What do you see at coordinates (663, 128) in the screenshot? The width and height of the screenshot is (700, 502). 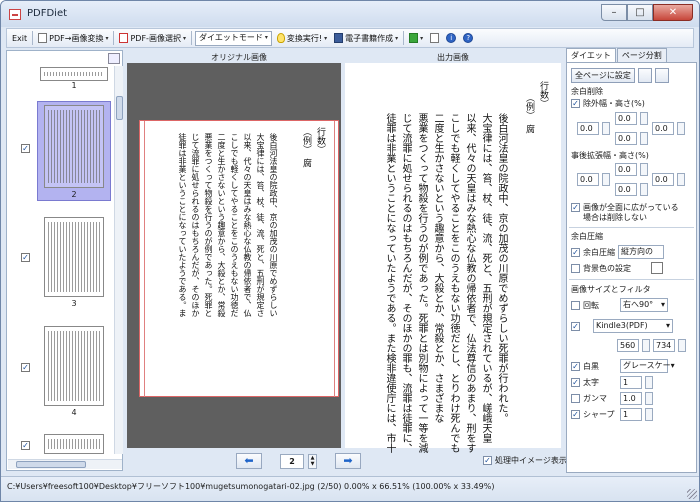 I see `margin-right-input: 0.0` at bounding box center [663, 128].